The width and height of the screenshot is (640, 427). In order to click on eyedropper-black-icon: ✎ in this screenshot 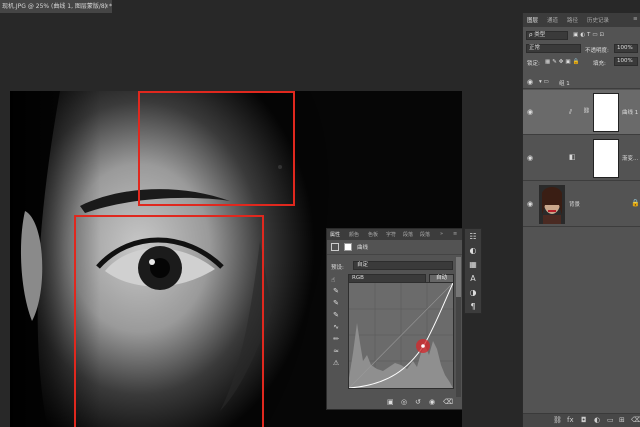, I will do `click(336, 290)`.